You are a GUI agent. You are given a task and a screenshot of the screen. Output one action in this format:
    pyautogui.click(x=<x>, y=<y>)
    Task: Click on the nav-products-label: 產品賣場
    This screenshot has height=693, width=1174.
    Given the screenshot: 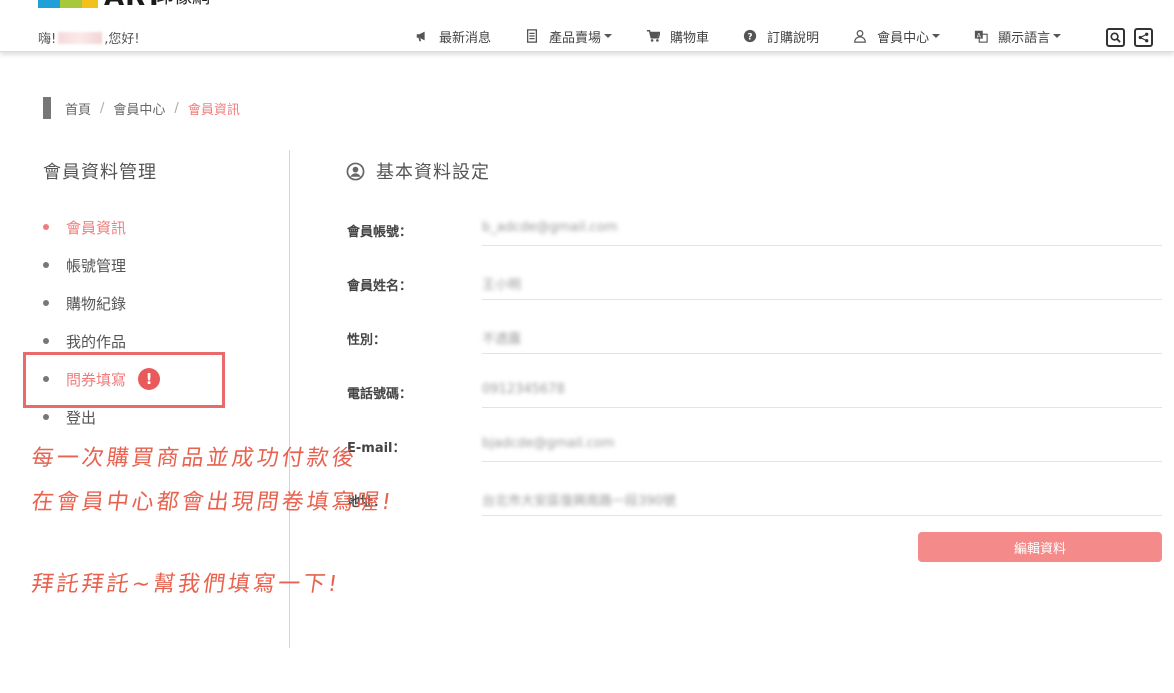 What is the action you would take?
    pyautogui.click(x=575, y=38)
    